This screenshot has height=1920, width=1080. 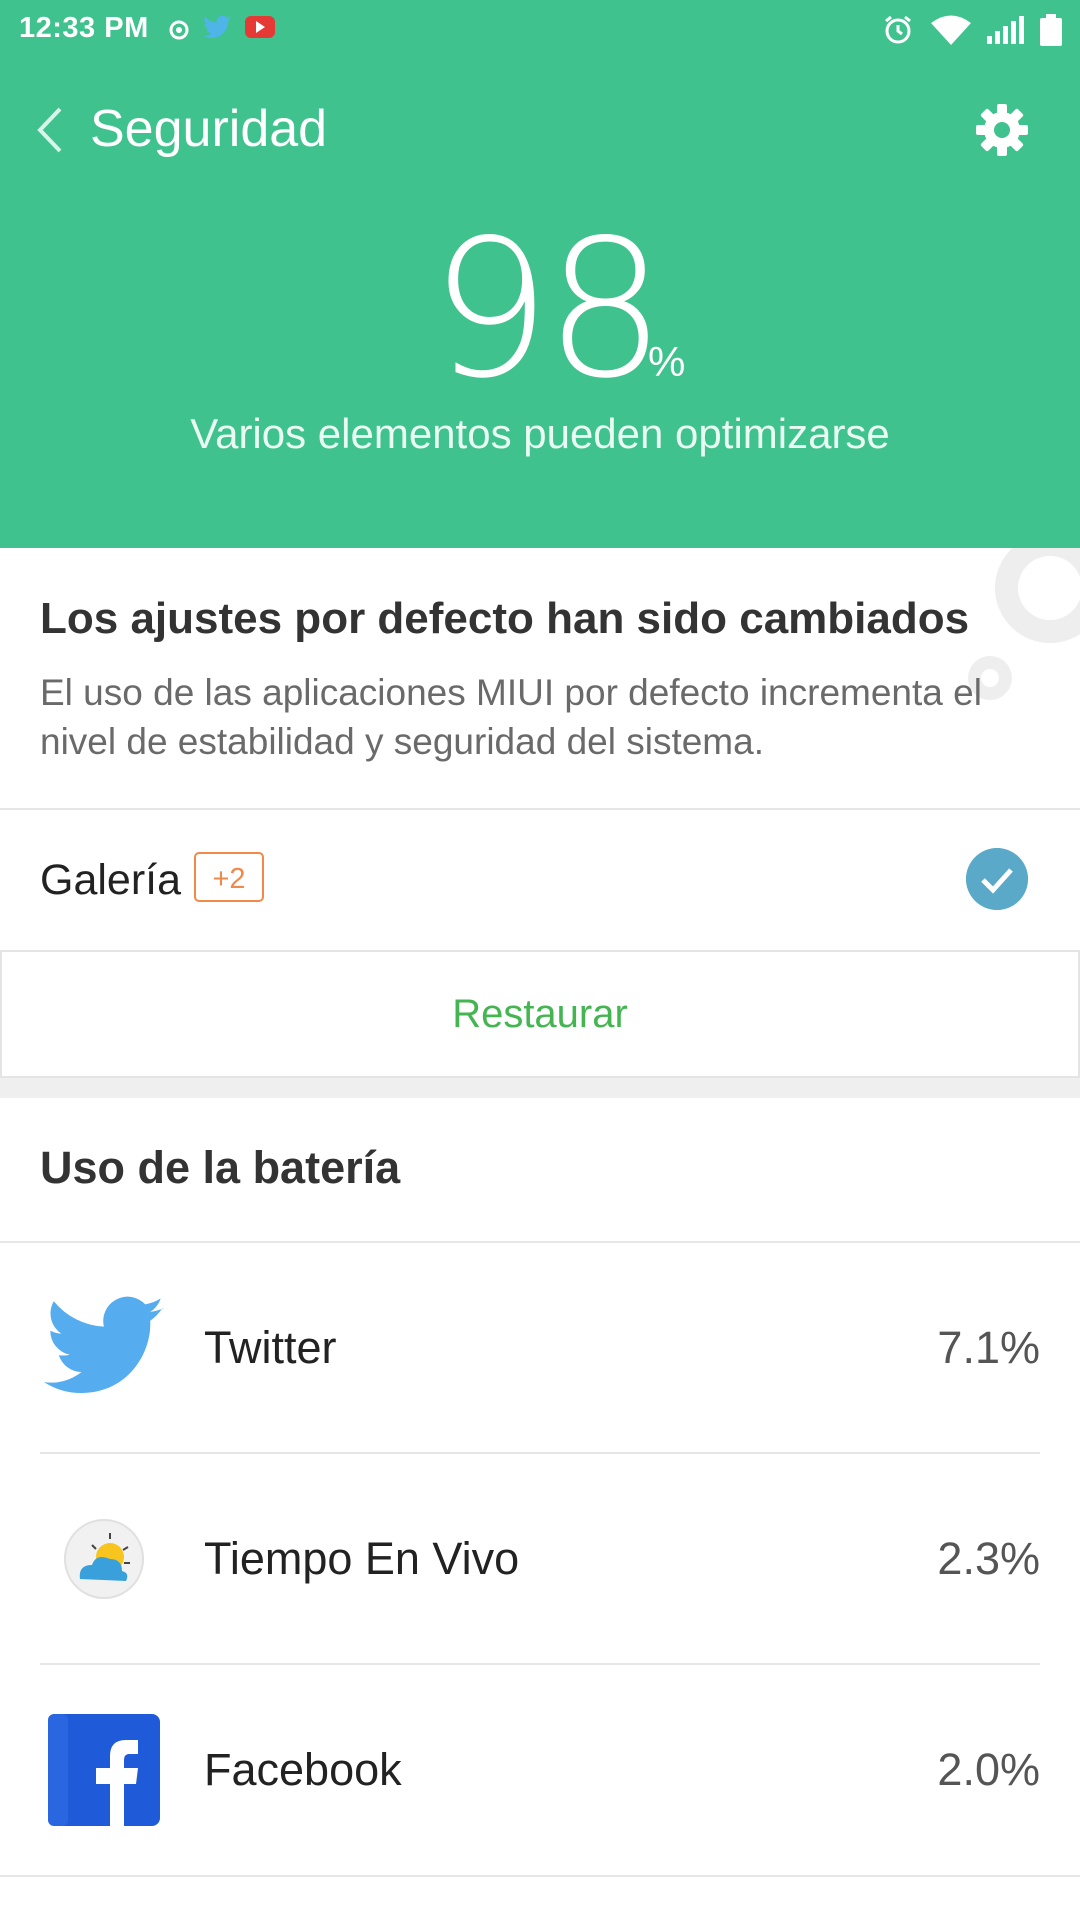 I want to click on section-separator, so click(x=540, y=1088).